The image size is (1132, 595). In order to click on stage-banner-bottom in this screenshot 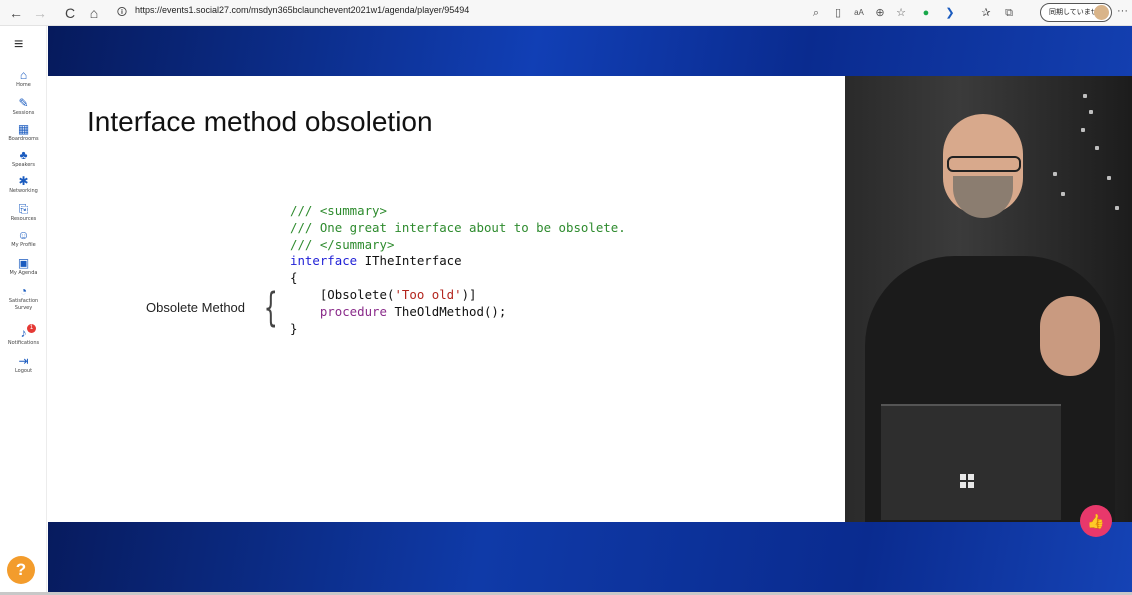, I will do `click(590, 557)`.